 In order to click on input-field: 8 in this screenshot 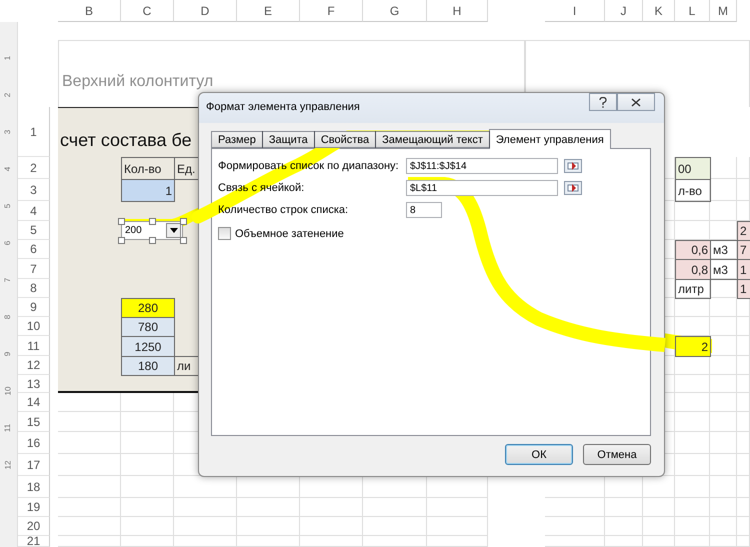, I will do `click(424, 210)`.